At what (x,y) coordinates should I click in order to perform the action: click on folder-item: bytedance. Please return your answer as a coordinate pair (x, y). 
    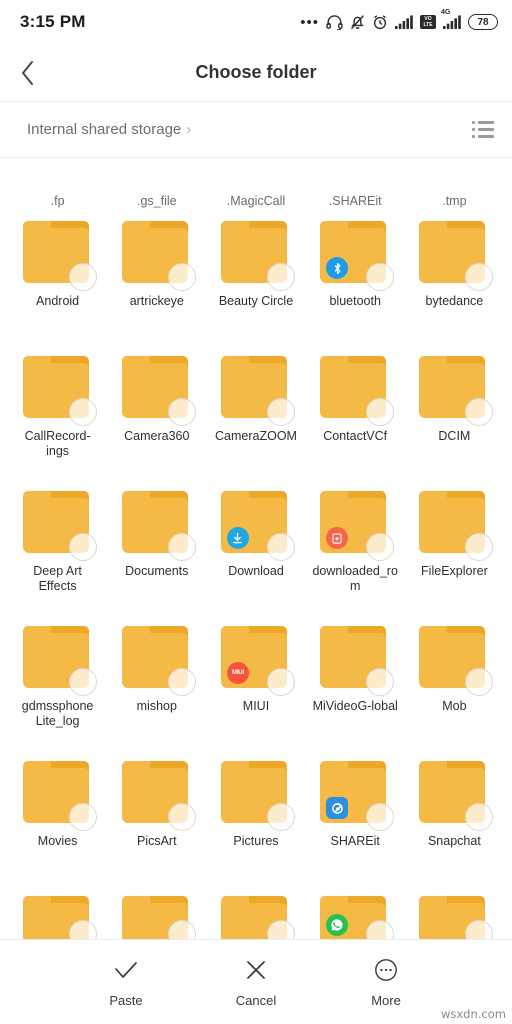
    Looking at the image, I should click on (454, 276).